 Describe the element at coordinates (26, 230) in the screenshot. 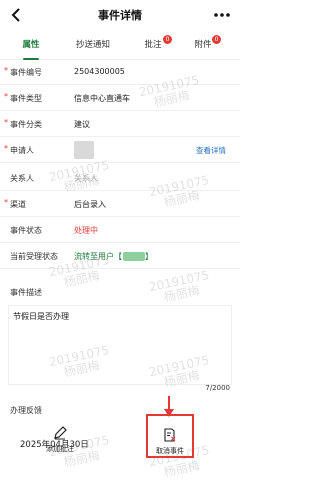

I see `field-label: 事件状态` at that location.